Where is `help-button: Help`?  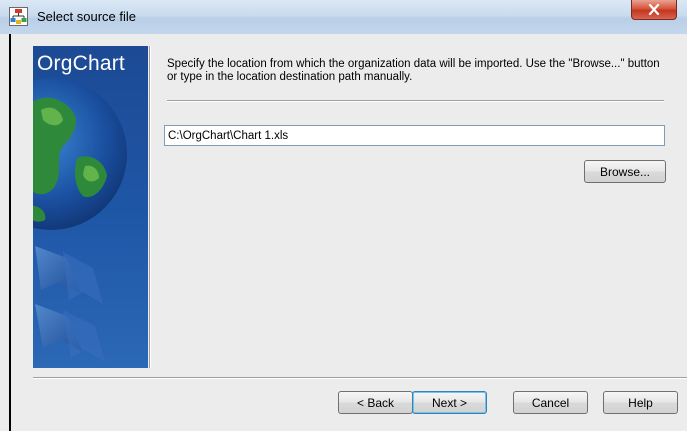
help-button: Help is located at coordinates (640, 402).